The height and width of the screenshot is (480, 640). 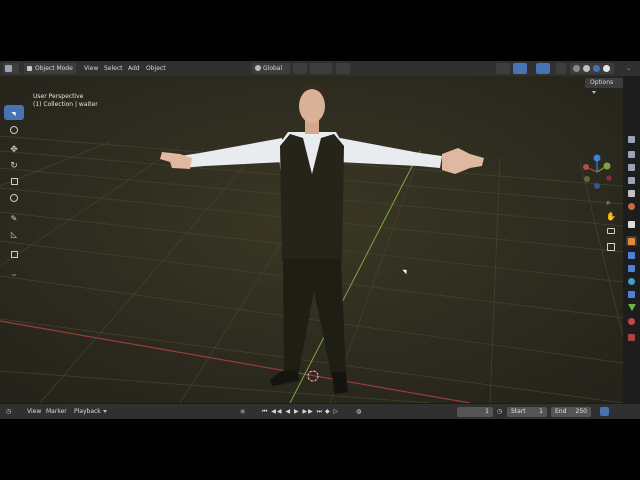 I want to click on menu-add: Add, so click(x=134, y=68).